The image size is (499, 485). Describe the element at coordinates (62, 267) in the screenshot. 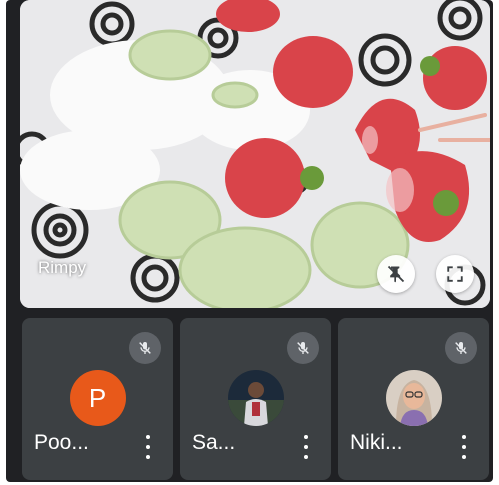

I see `participant-name-label: Rimpy` at that location.